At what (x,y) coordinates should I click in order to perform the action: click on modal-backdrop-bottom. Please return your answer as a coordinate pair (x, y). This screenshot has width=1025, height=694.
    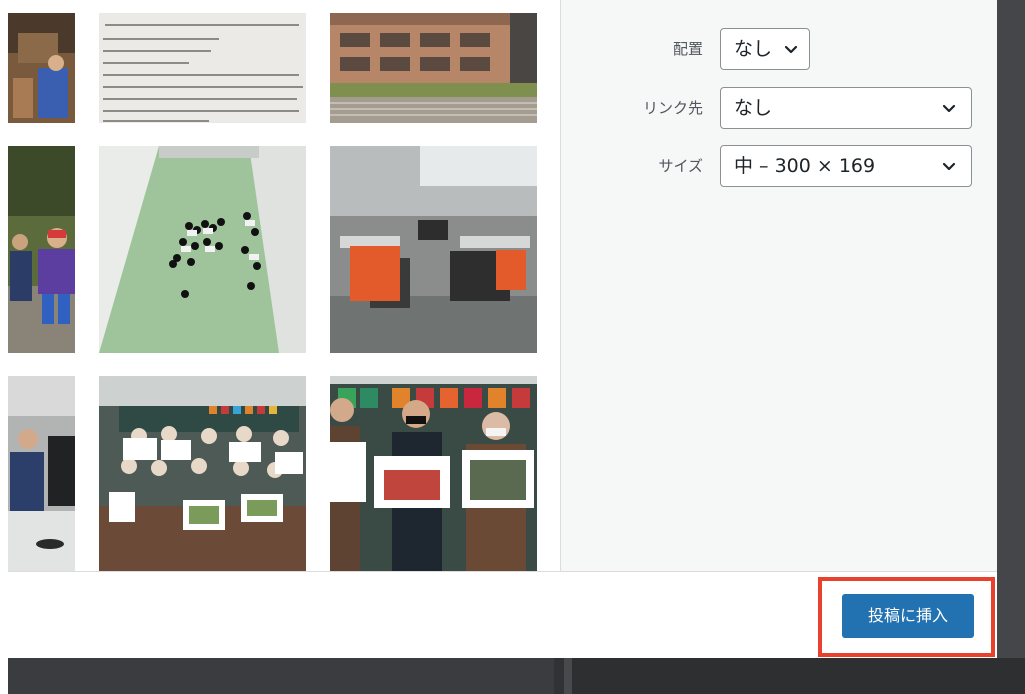
    Looking at the image, I should click on (516, 676).